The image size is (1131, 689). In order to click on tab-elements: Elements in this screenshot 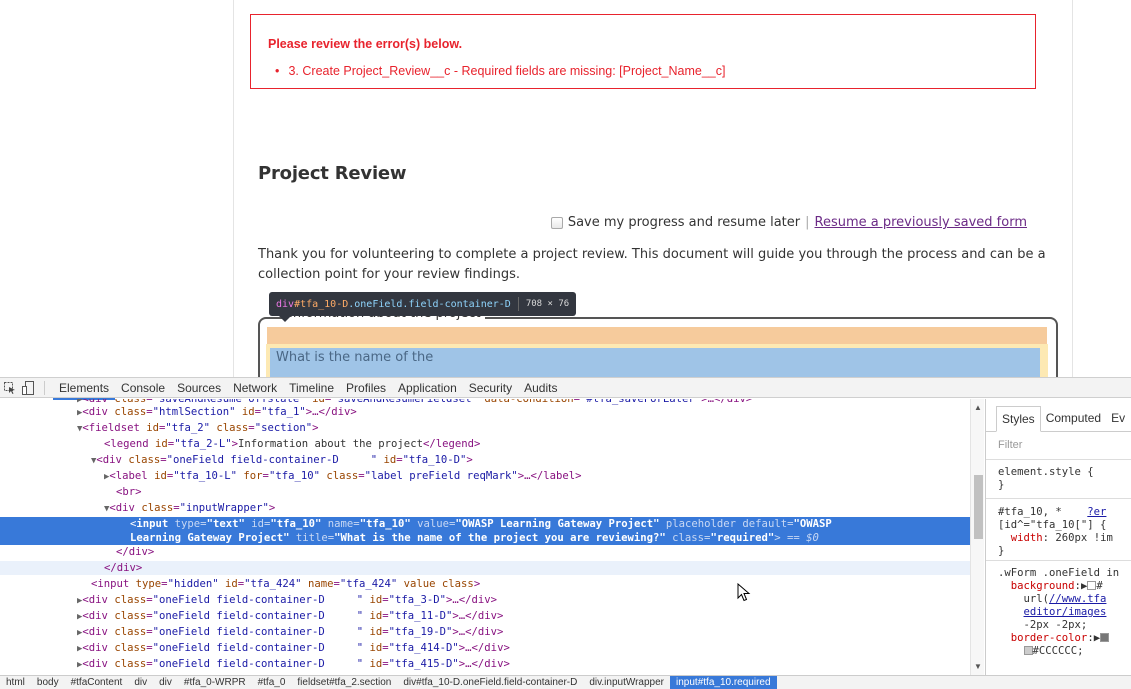, I will do `click(84, 389)`.